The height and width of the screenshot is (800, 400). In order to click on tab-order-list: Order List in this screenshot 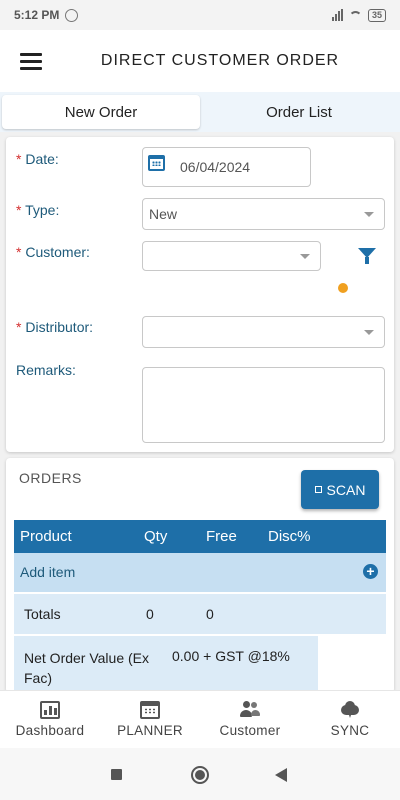, I will do `click(299, 112)`.